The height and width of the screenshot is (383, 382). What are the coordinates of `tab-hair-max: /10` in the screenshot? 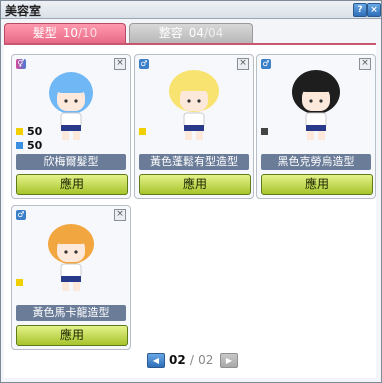 It's located at (87, 33).